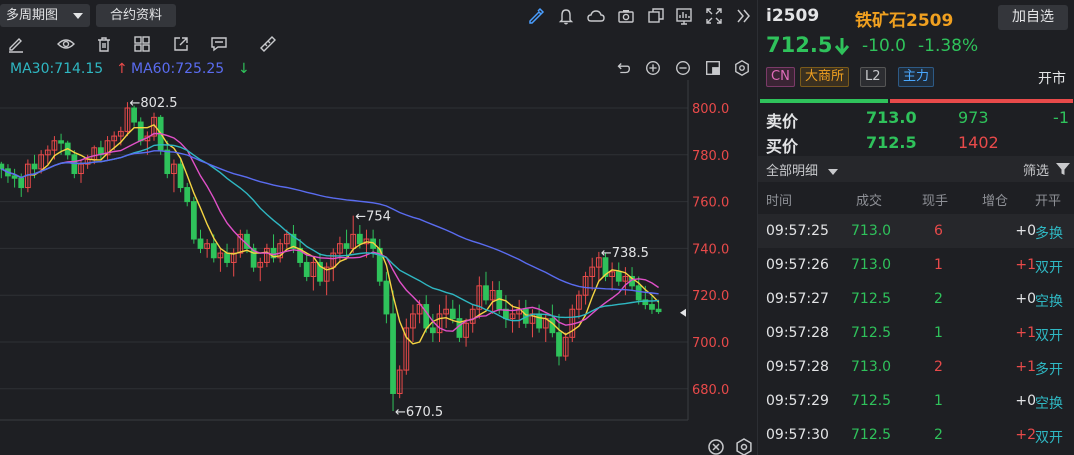  What do you see at coordinates (122, 69) in the screenshot?
I see `arrow-up-icon: ↑` at bounding box center [122, 69].